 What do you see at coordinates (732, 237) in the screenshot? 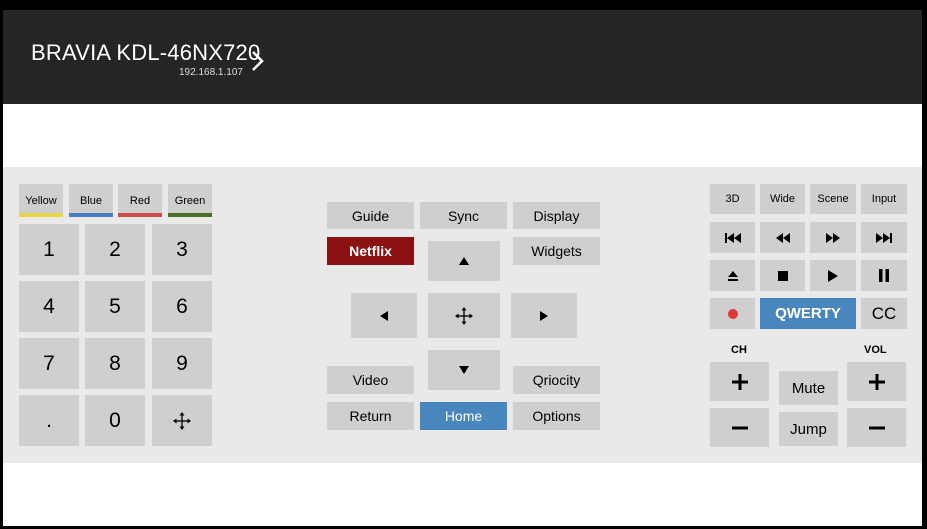
I see `prev-track-button` at bounding box center [732, 237].